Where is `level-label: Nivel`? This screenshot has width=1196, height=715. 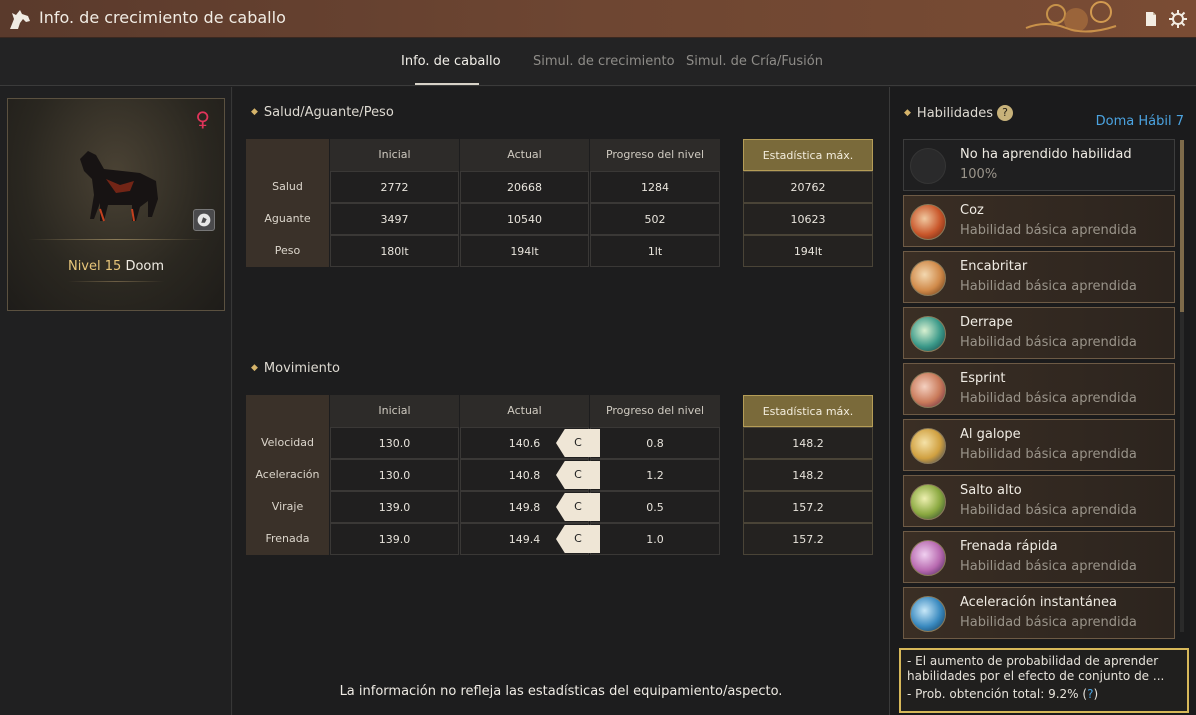 level-label: Nivel is located at coordinates (84, 266).